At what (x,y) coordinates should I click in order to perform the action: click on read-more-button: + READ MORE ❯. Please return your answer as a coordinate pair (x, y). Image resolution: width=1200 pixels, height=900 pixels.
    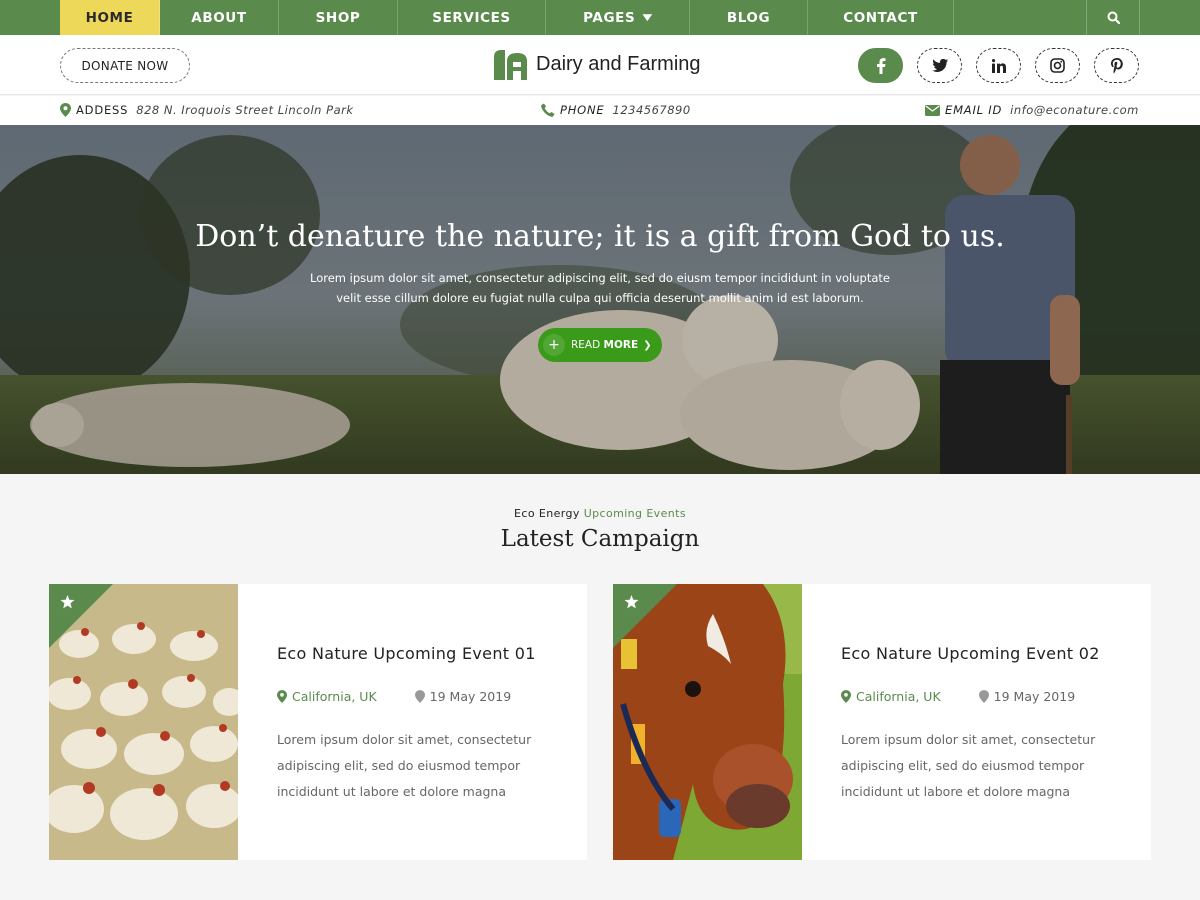
    Looking at the image, I should click on (600, 345).